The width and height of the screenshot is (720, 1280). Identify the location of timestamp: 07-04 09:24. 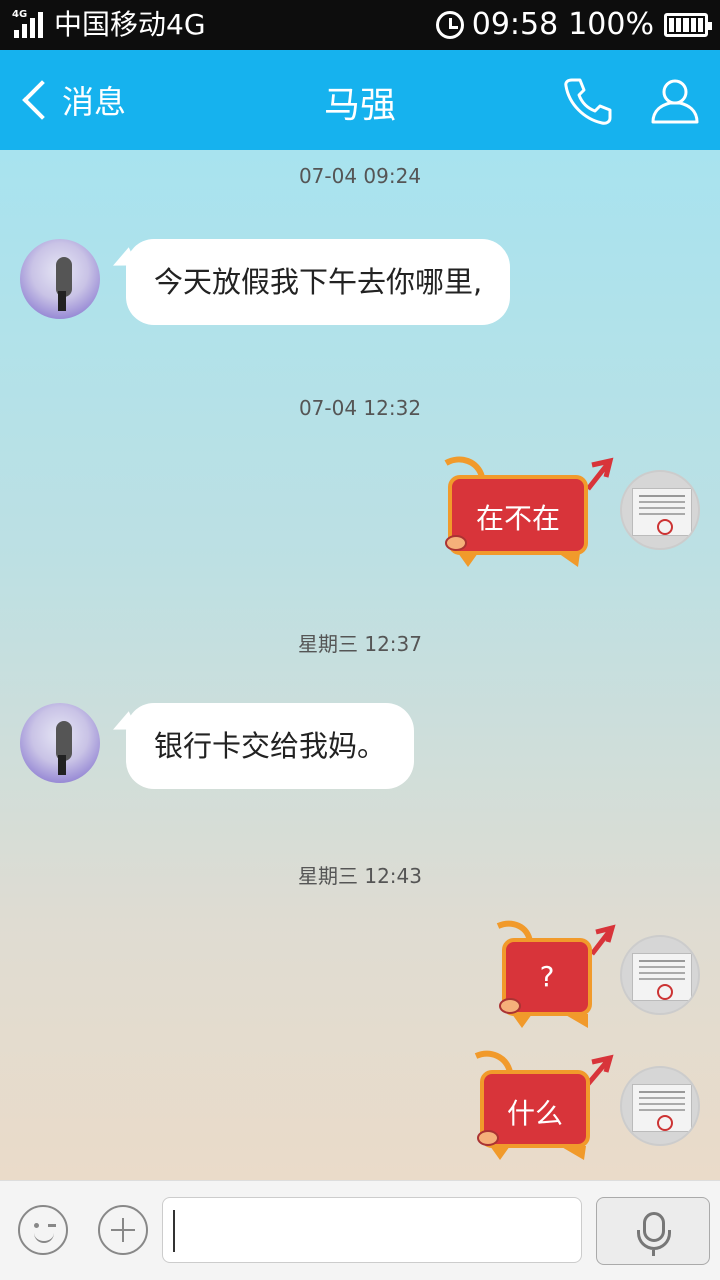
(360, 176).